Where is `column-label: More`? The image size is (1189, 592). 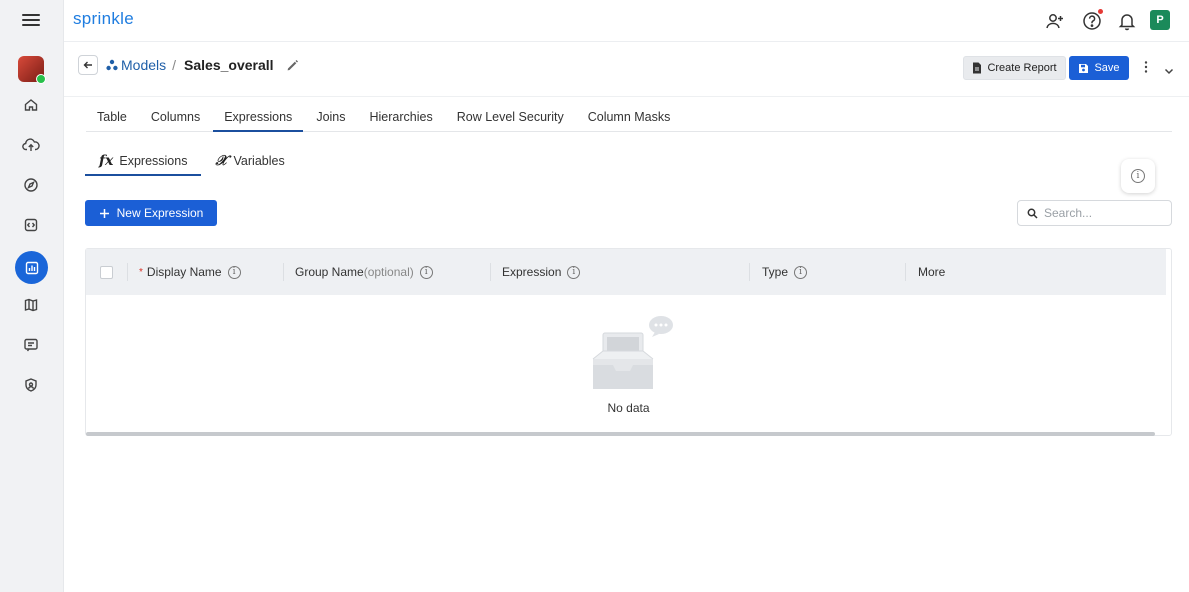
column-label: More is located at coordinates (932, 272).